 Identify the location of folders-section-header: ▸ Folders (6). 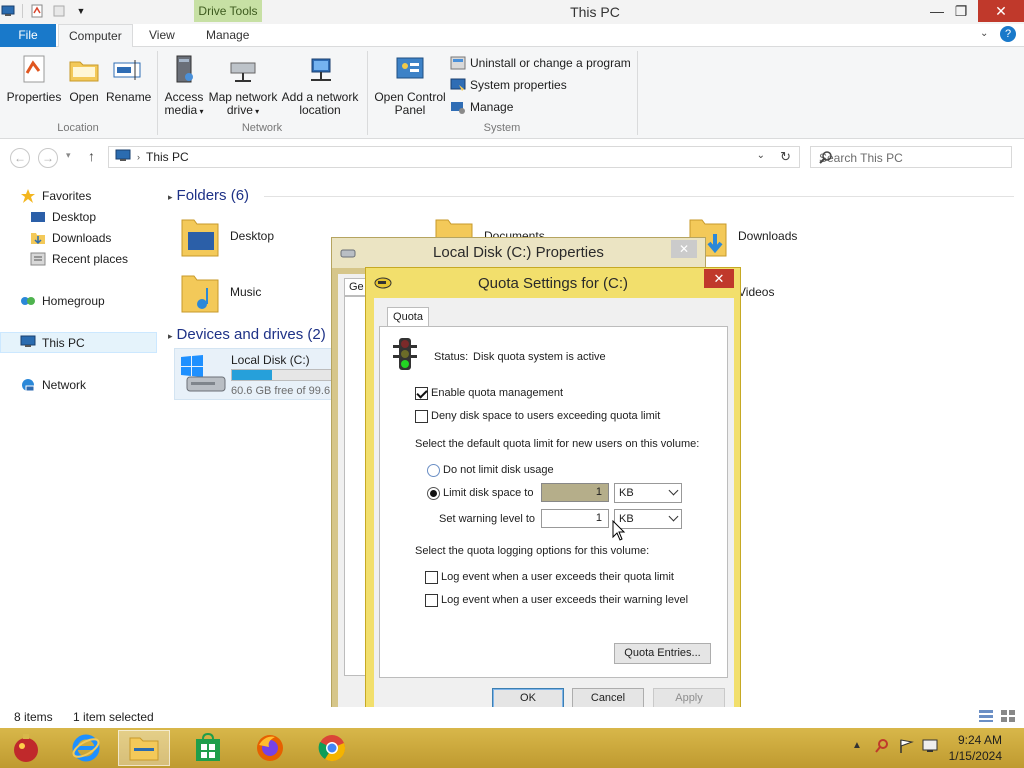
(208, 195).